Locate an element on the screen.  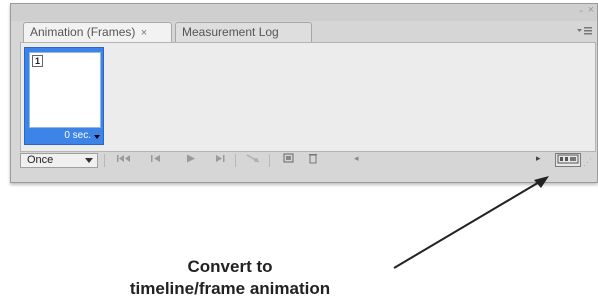
annotation-line-1: Convert to is located at coordinates (230, 266).